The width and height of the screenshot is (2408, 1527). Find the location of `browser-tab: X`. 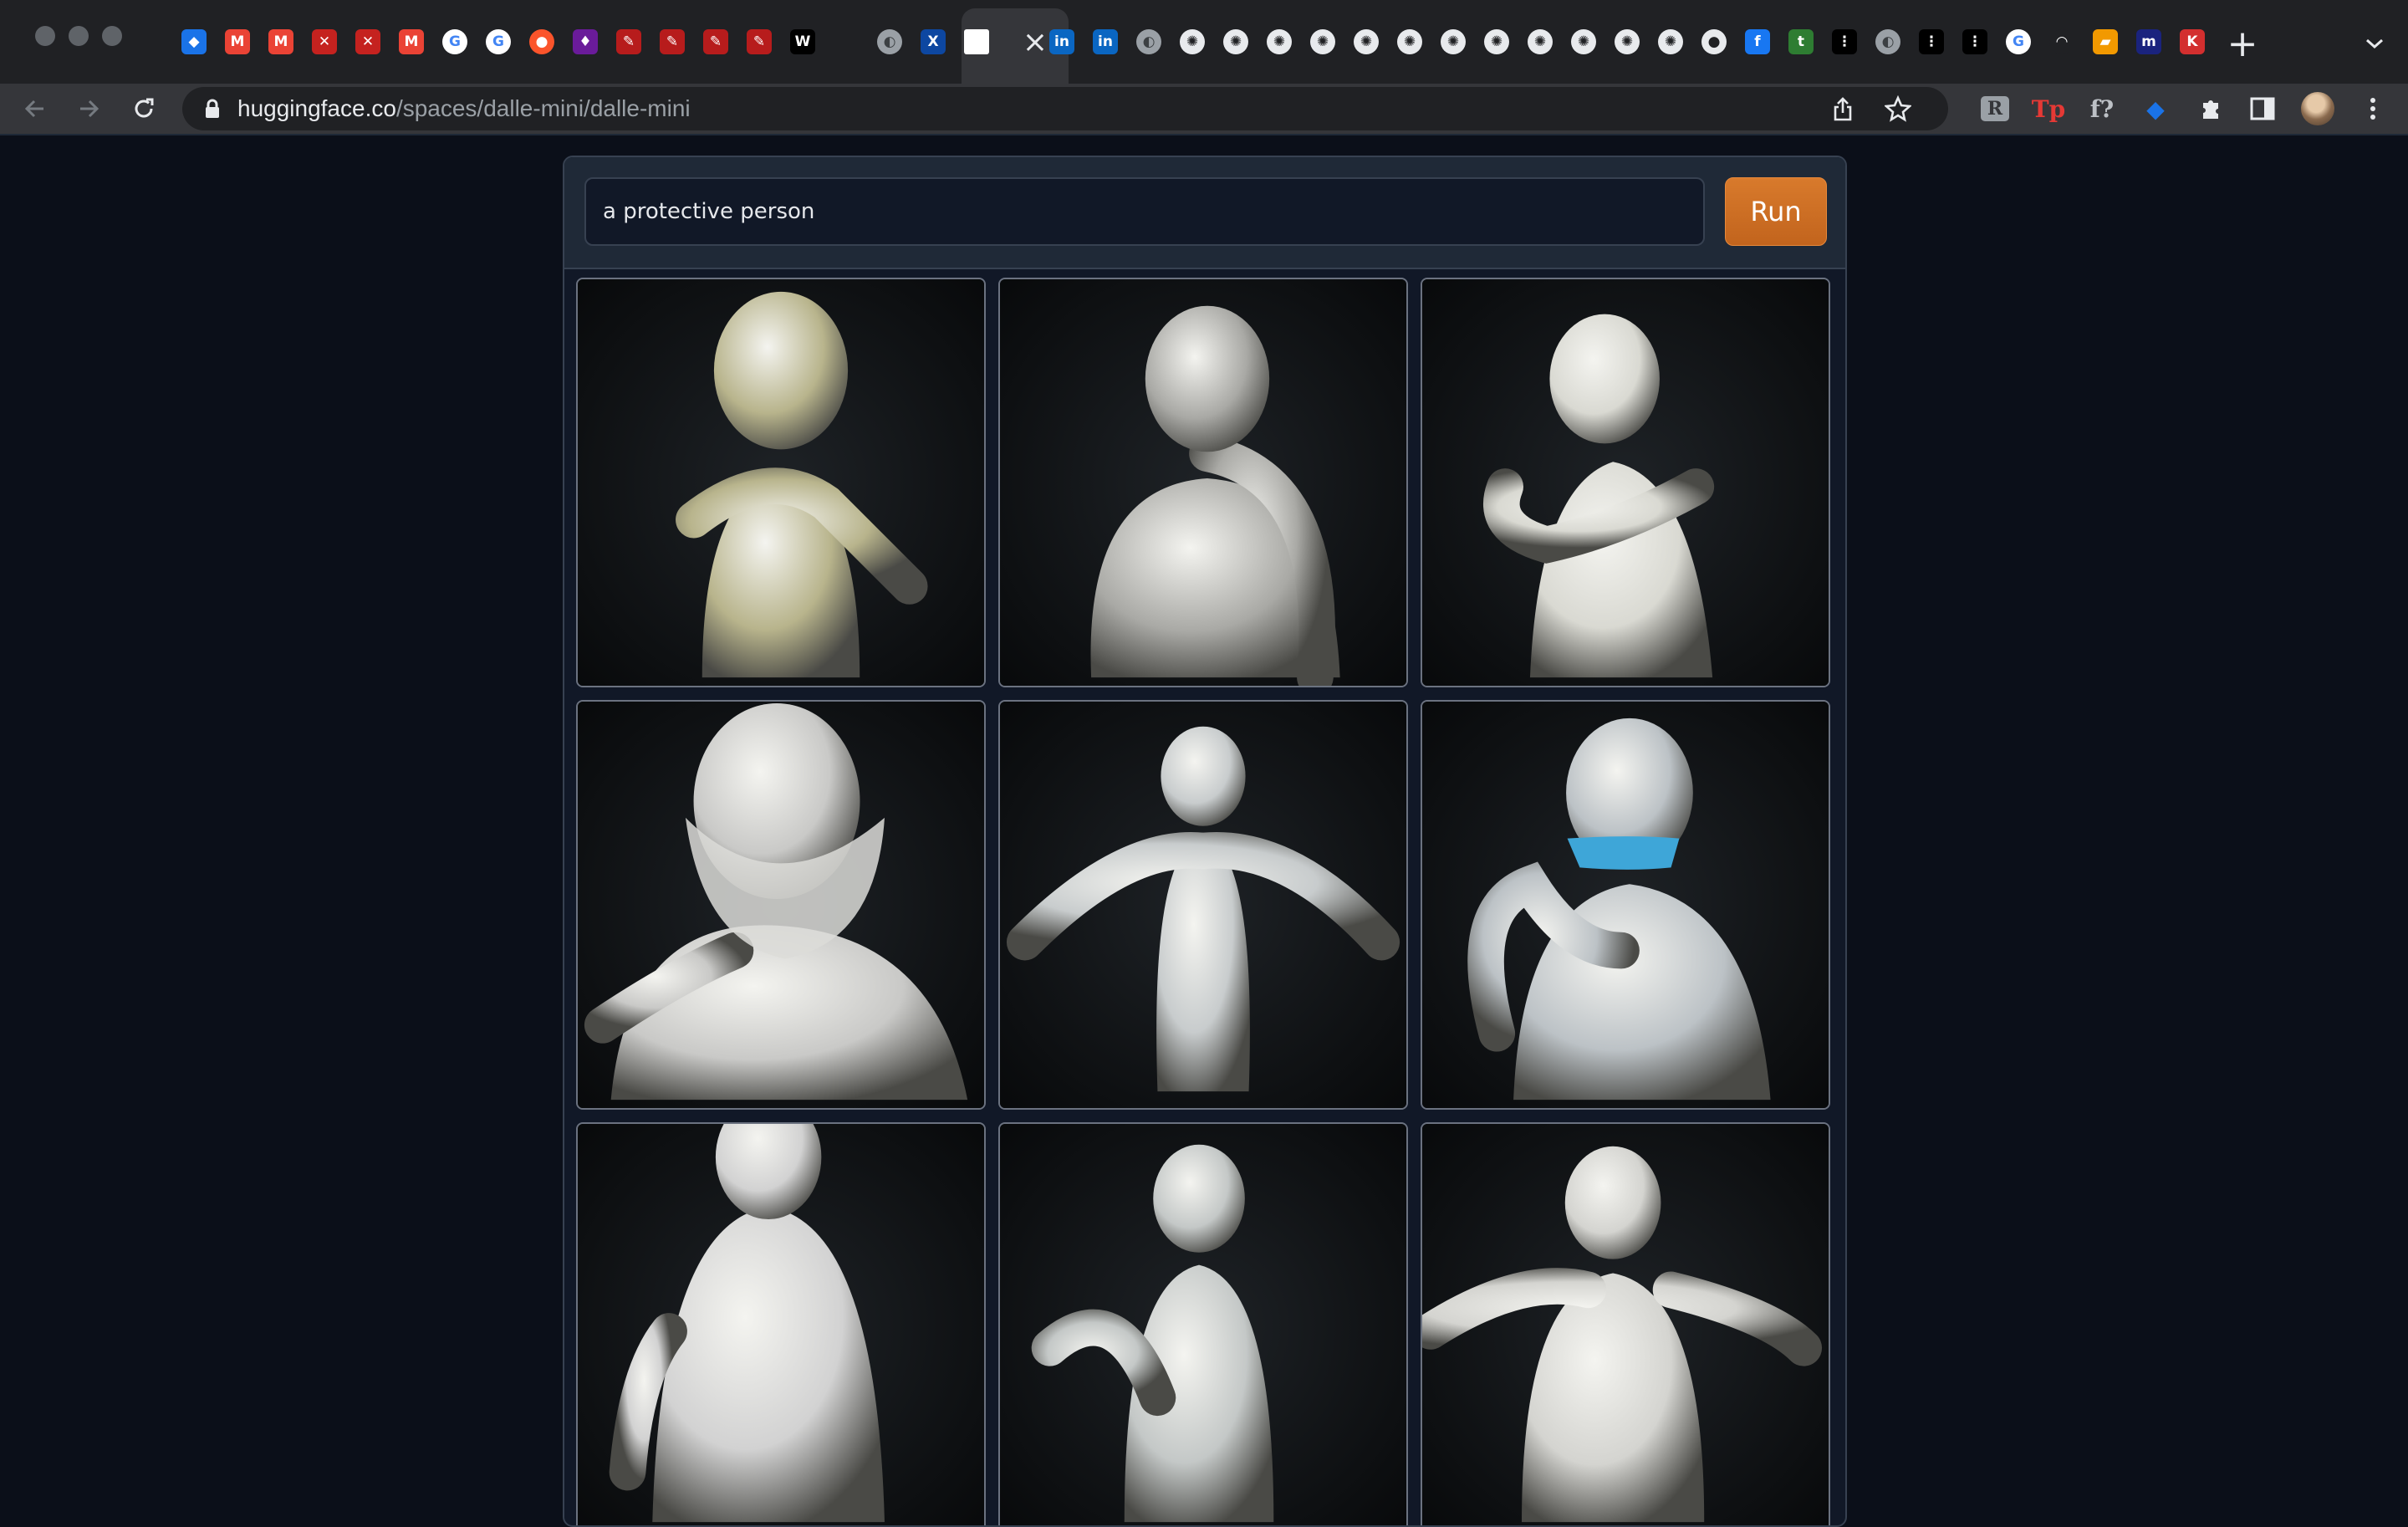

browser-tab: X is located at coordinates (933, 42).